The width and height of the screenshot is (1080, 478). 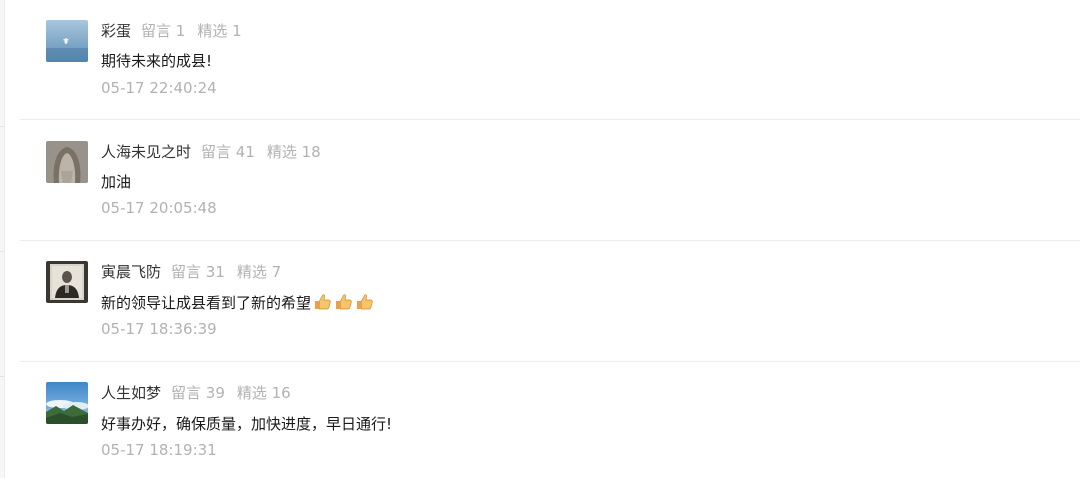 I want to click on comment-count: 留言 39, so click(x=198, y=393).